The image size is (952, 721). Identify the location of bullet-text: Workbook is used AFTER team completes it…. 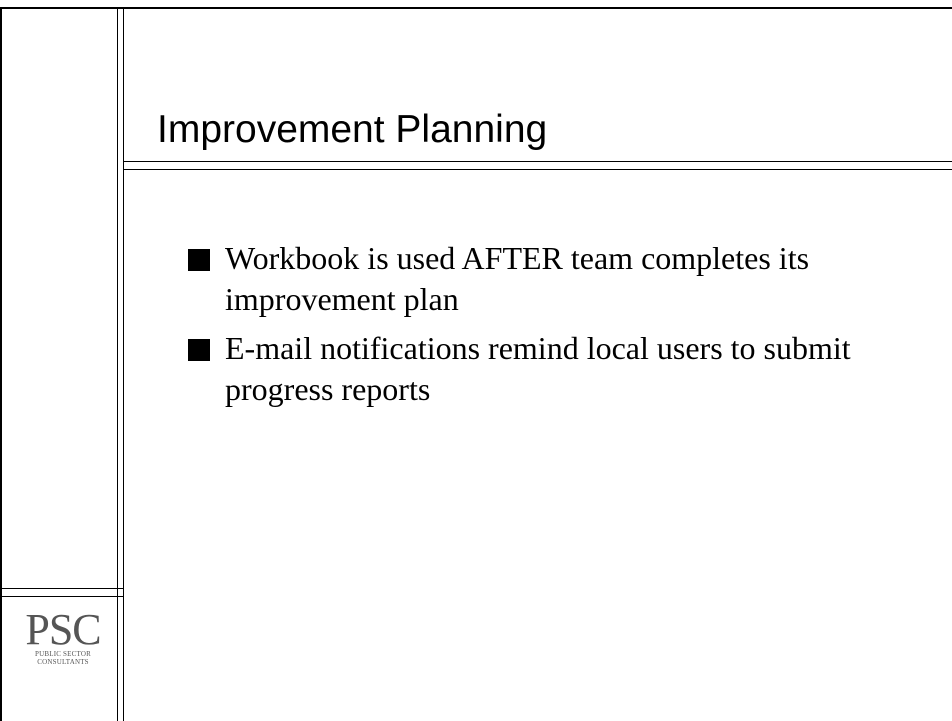
(517, 278).